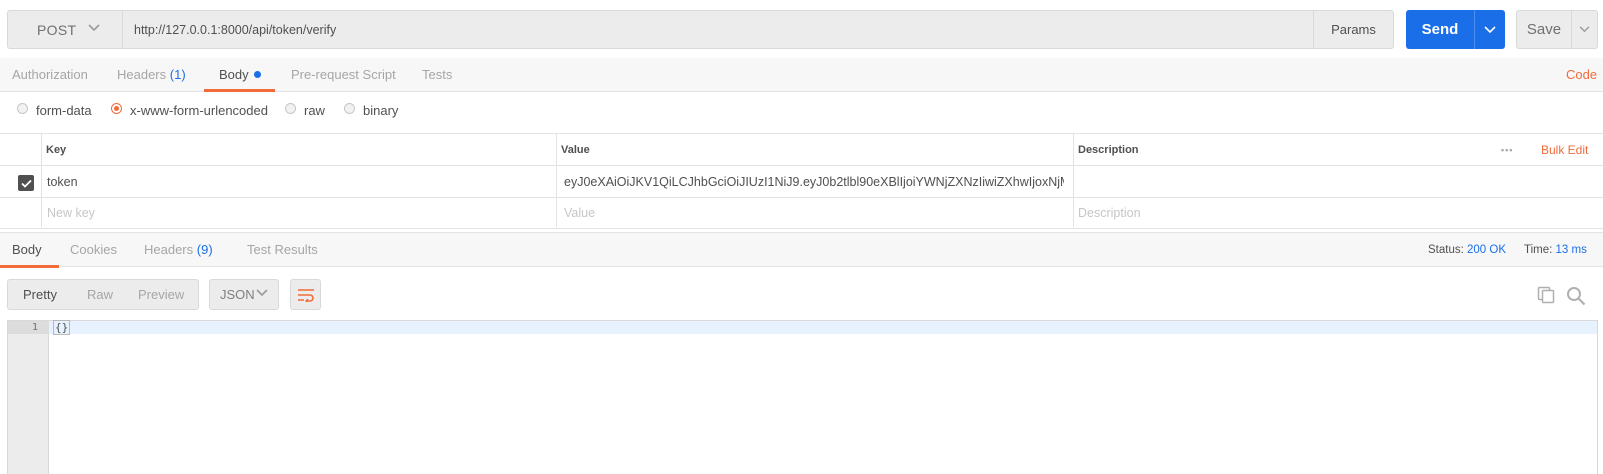 This screenshot has width=1603, height=474. I want to click on send-dropdown-button, so click(1489, 29).